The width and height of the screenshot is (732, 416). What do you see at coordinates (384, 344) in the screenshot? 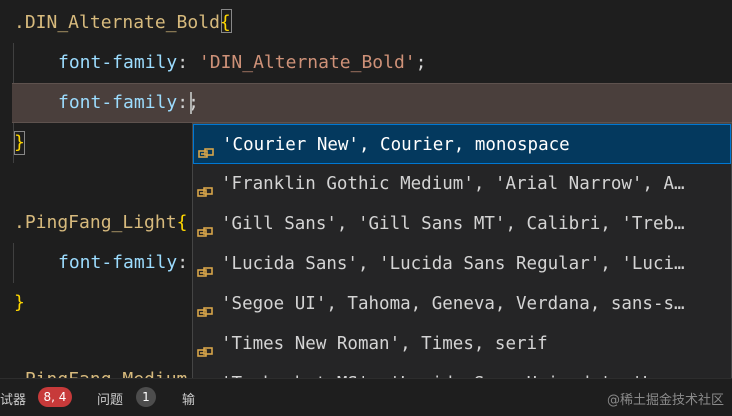
I see `suggestion-label: 'Times New Roman', Times, serif` at bounding box center [384, 344].